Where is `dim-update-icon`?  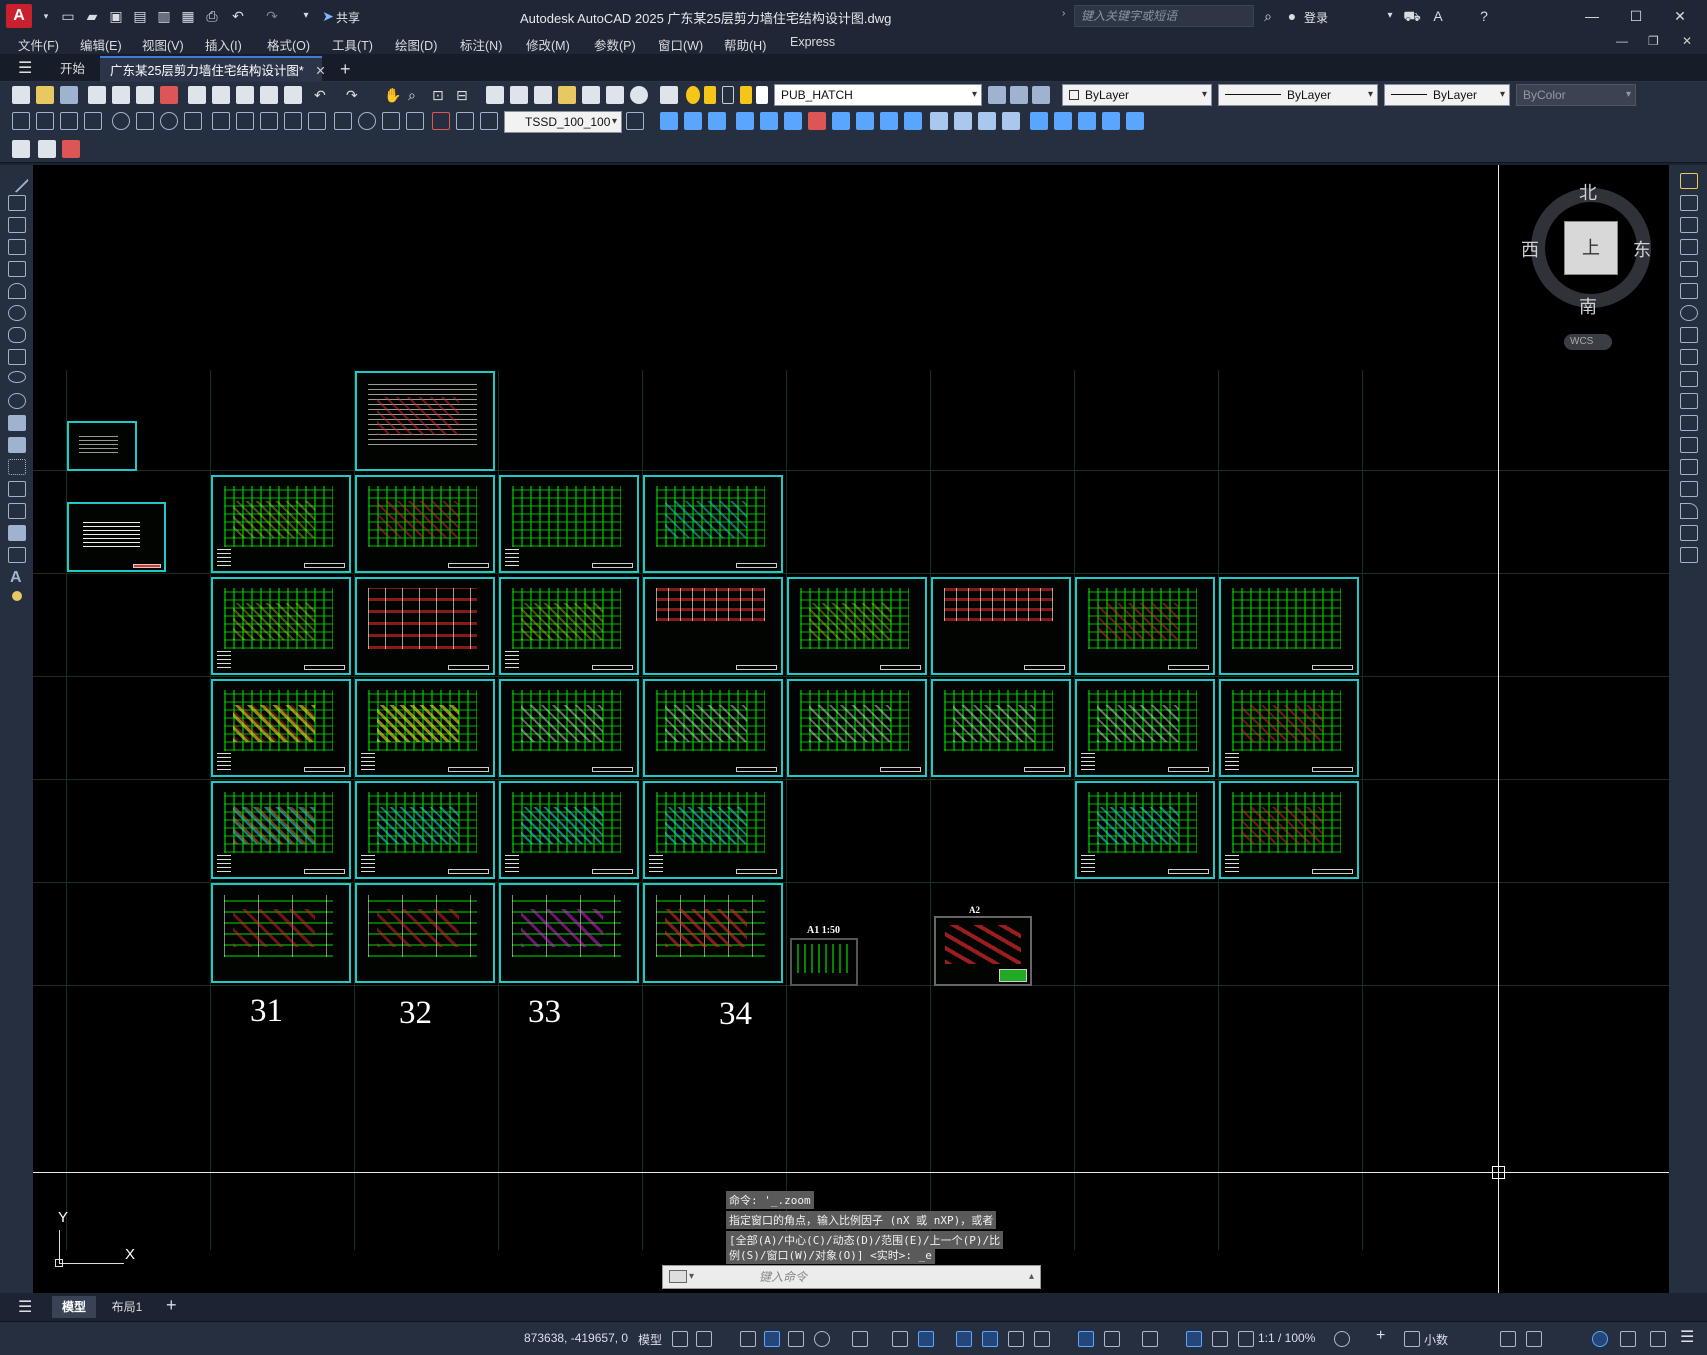 dim-update-icon is located at coordinates (489, 121).